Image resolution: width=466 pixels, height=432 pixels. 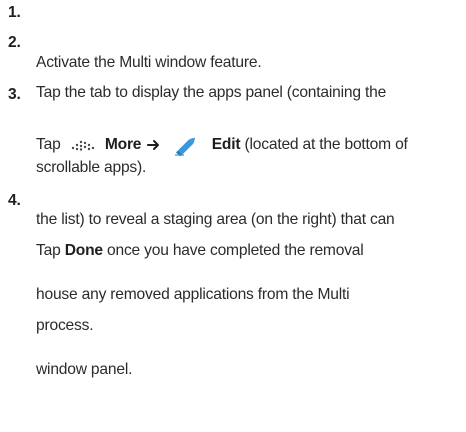 I want to click on step-number: 3., so click(x=14, y=94).